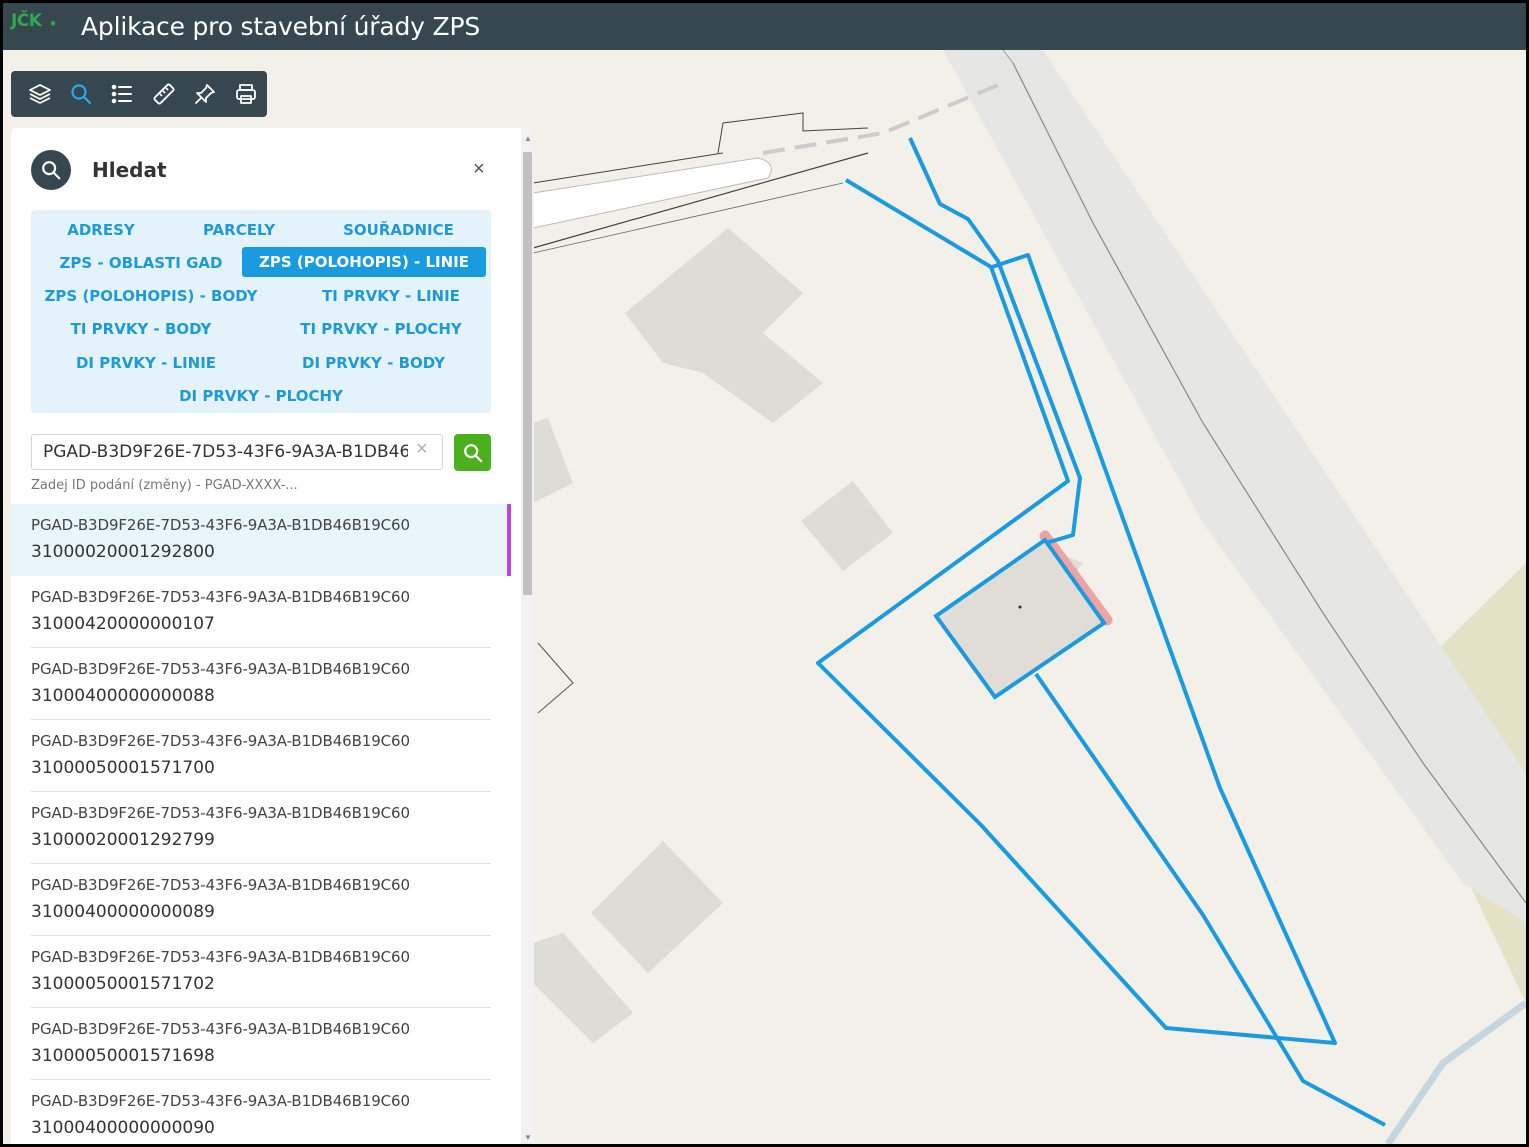 The width and height of the screenshot is (1529, 1147). What do you see at coordinates (422, 449) in the screenshot?
I see `clear-search-button: ×` at bounding box center [422, 449].